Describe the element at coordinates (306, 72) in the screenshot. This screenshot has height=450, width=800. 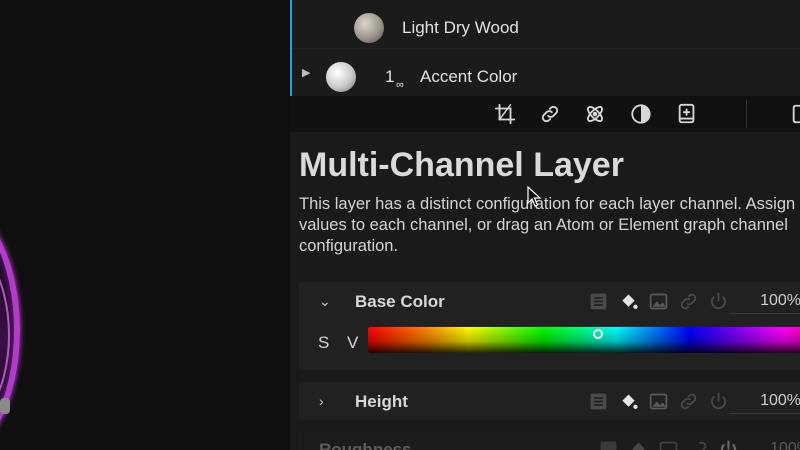
I see `expand-arrow-icon: ▶` at that location.